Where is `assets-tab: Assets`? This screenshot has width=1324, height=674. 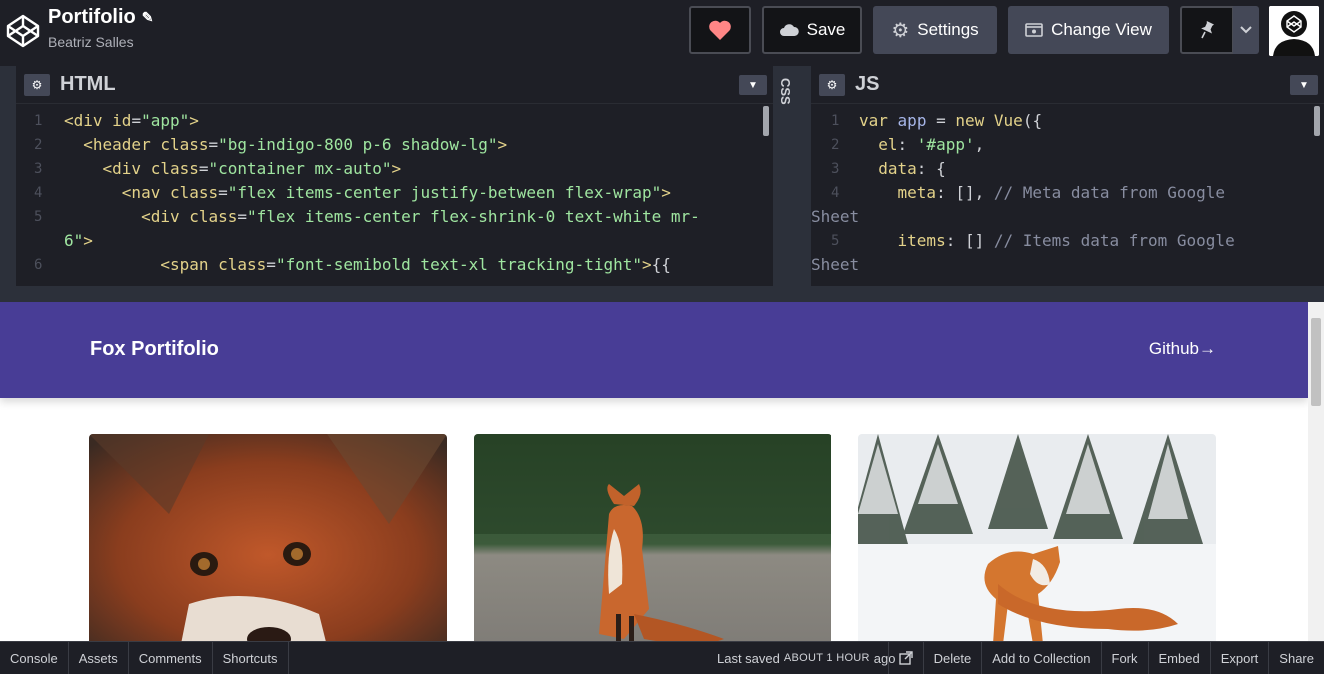 assets-tab: Assets is located at coordinates (99, 658).